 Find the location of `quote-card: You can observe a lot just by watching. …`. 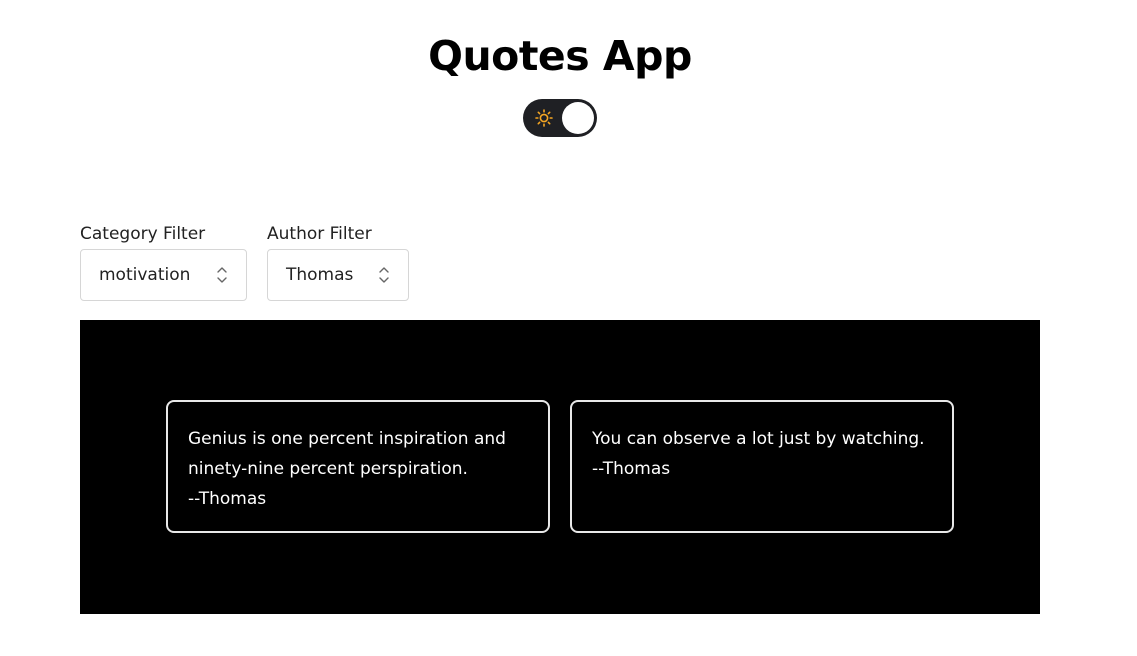

quote-card: You can observe a lot just by watching. … is located at coordinates (762, 466).